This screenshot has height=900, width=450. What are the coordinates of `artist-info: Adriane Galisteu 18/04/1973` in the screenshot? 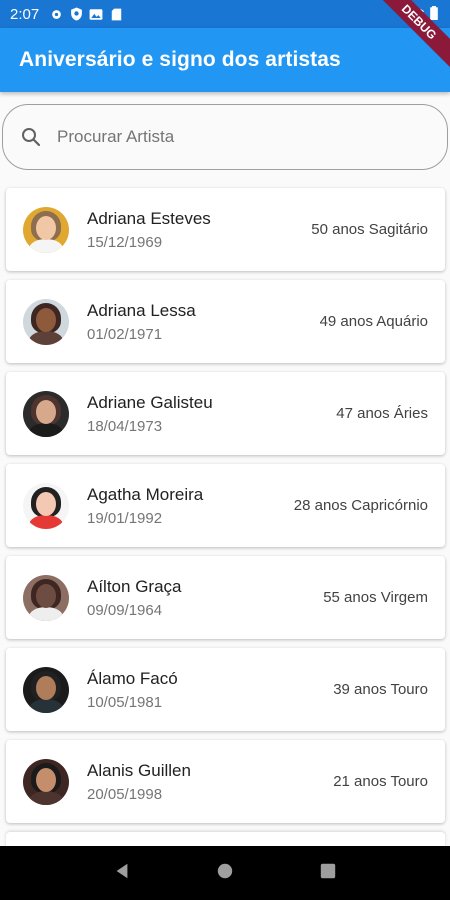 It's located at (211, 414).